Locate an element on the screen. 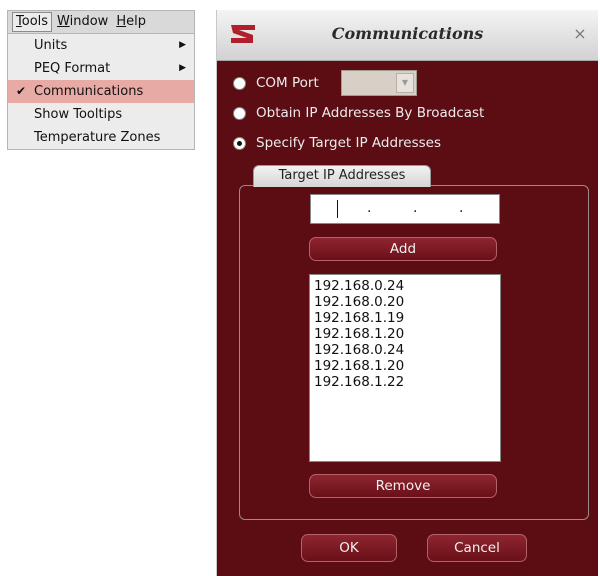  menu-tools: Tools is located at coordinates (32, 22).